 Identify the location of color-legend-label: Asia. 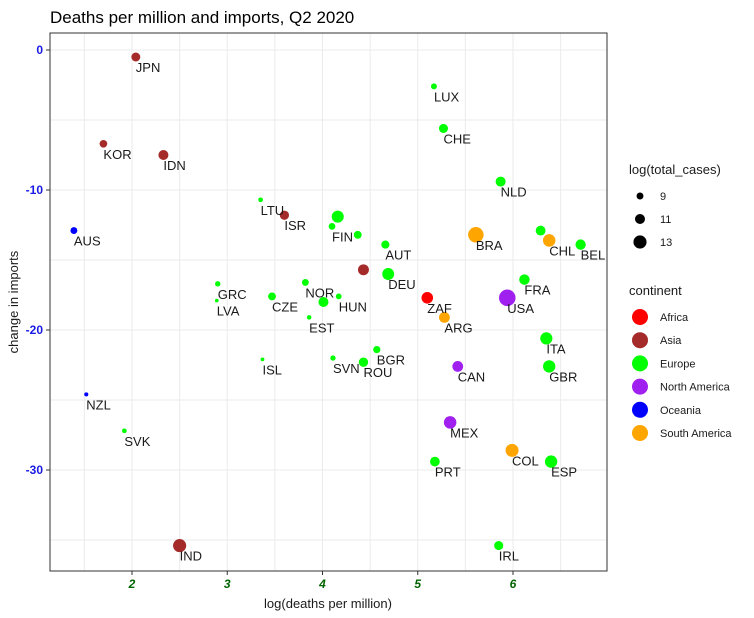
(671, 341).